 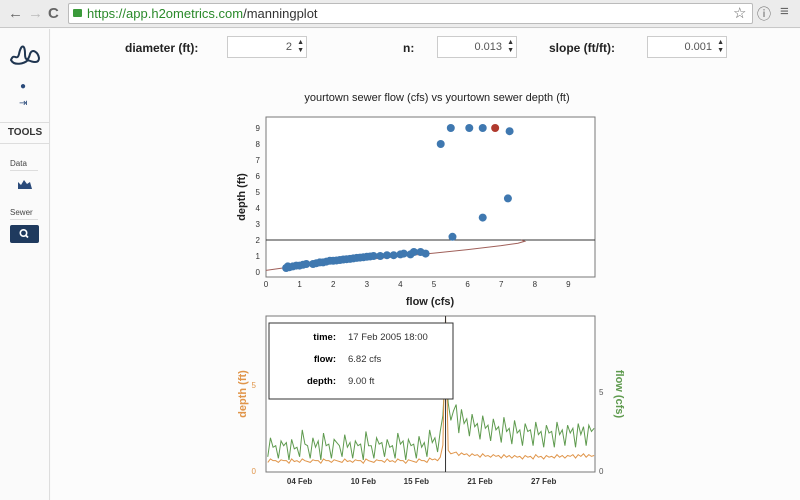 What do you see at coordinates (601, 471) in the screenshot?
I see `right-tick-label: 0` at bounding box center [601, 471].